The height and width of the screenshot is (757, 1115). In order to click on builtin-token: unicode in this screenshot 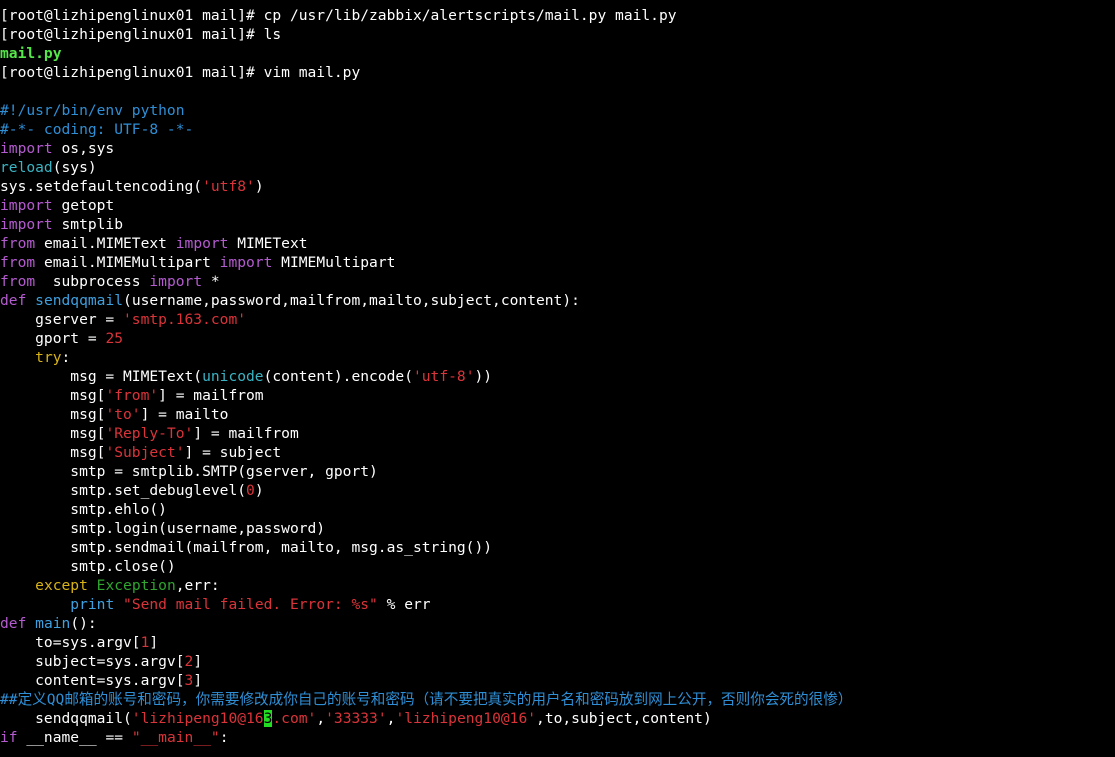, I will do `click(233, 376)`.